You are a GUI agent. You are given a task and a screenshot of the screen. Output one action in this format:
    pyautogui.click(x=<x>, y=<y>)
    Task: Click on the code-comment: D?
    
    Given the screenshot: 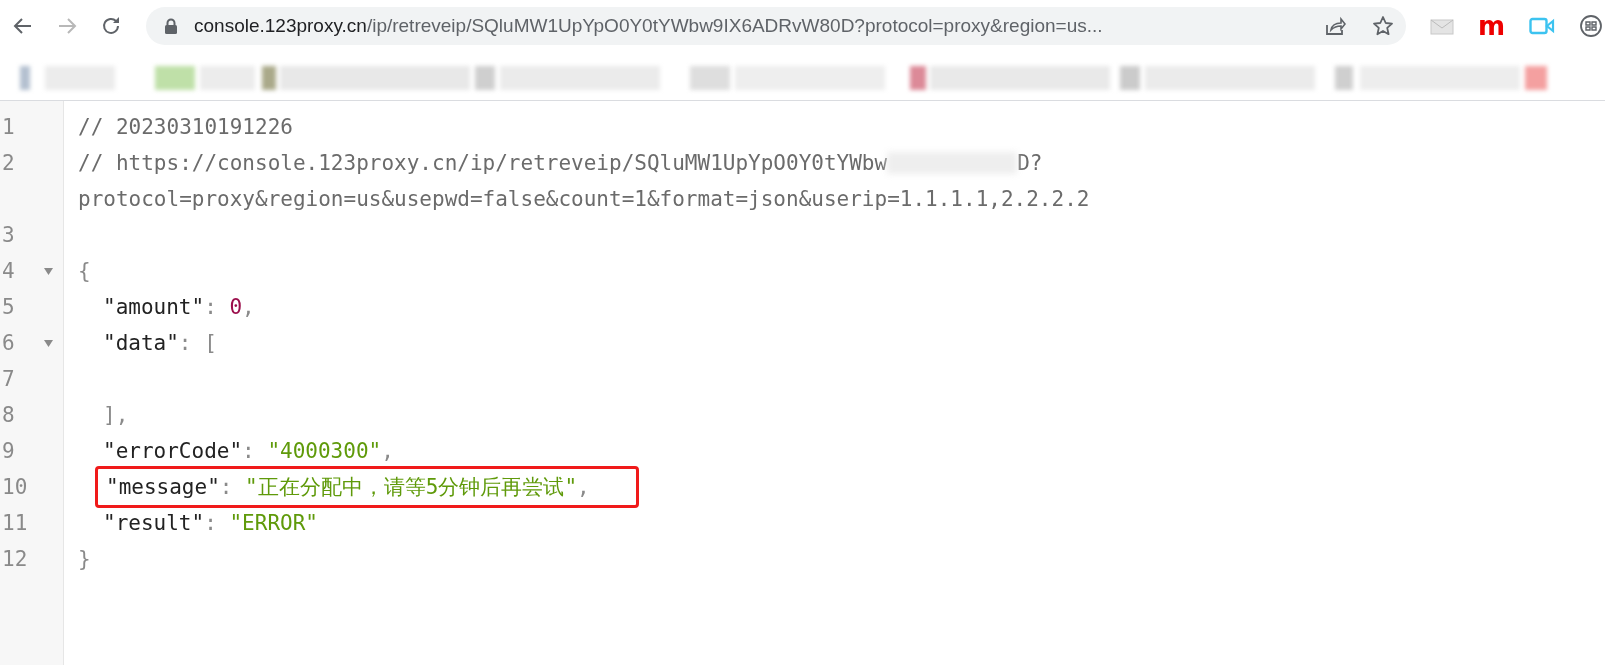 What is the action you would take?
    pyautogui.click(x=1030, y=163)
    